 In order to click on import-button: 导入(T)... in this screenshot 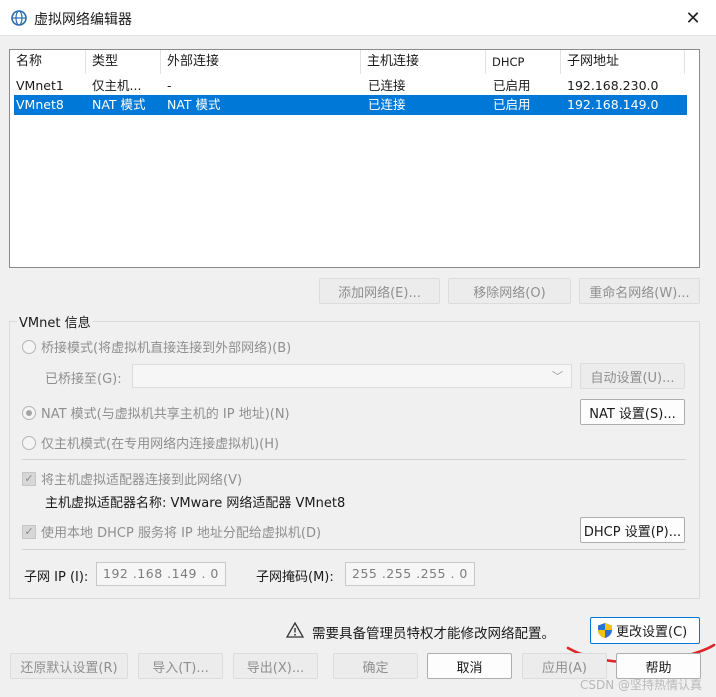, I will do `click(180, 666)`.